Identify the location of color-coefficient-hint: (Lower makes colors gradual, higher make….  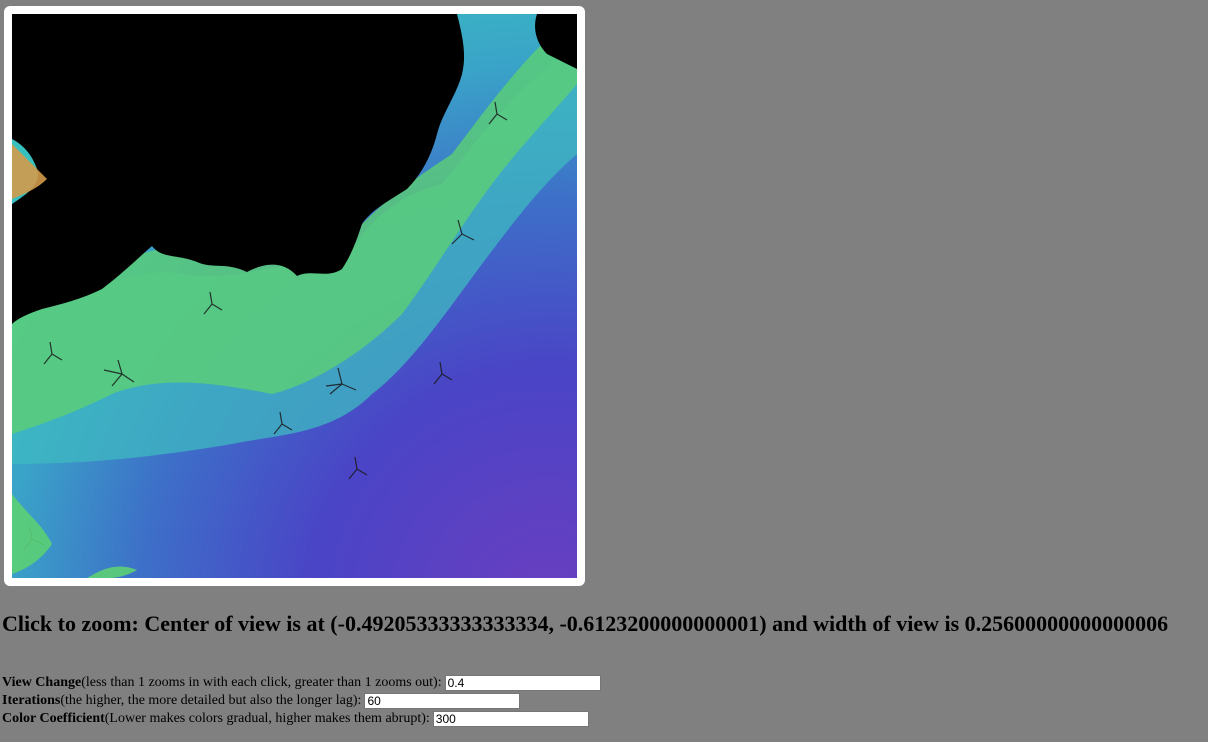
(267, 718).